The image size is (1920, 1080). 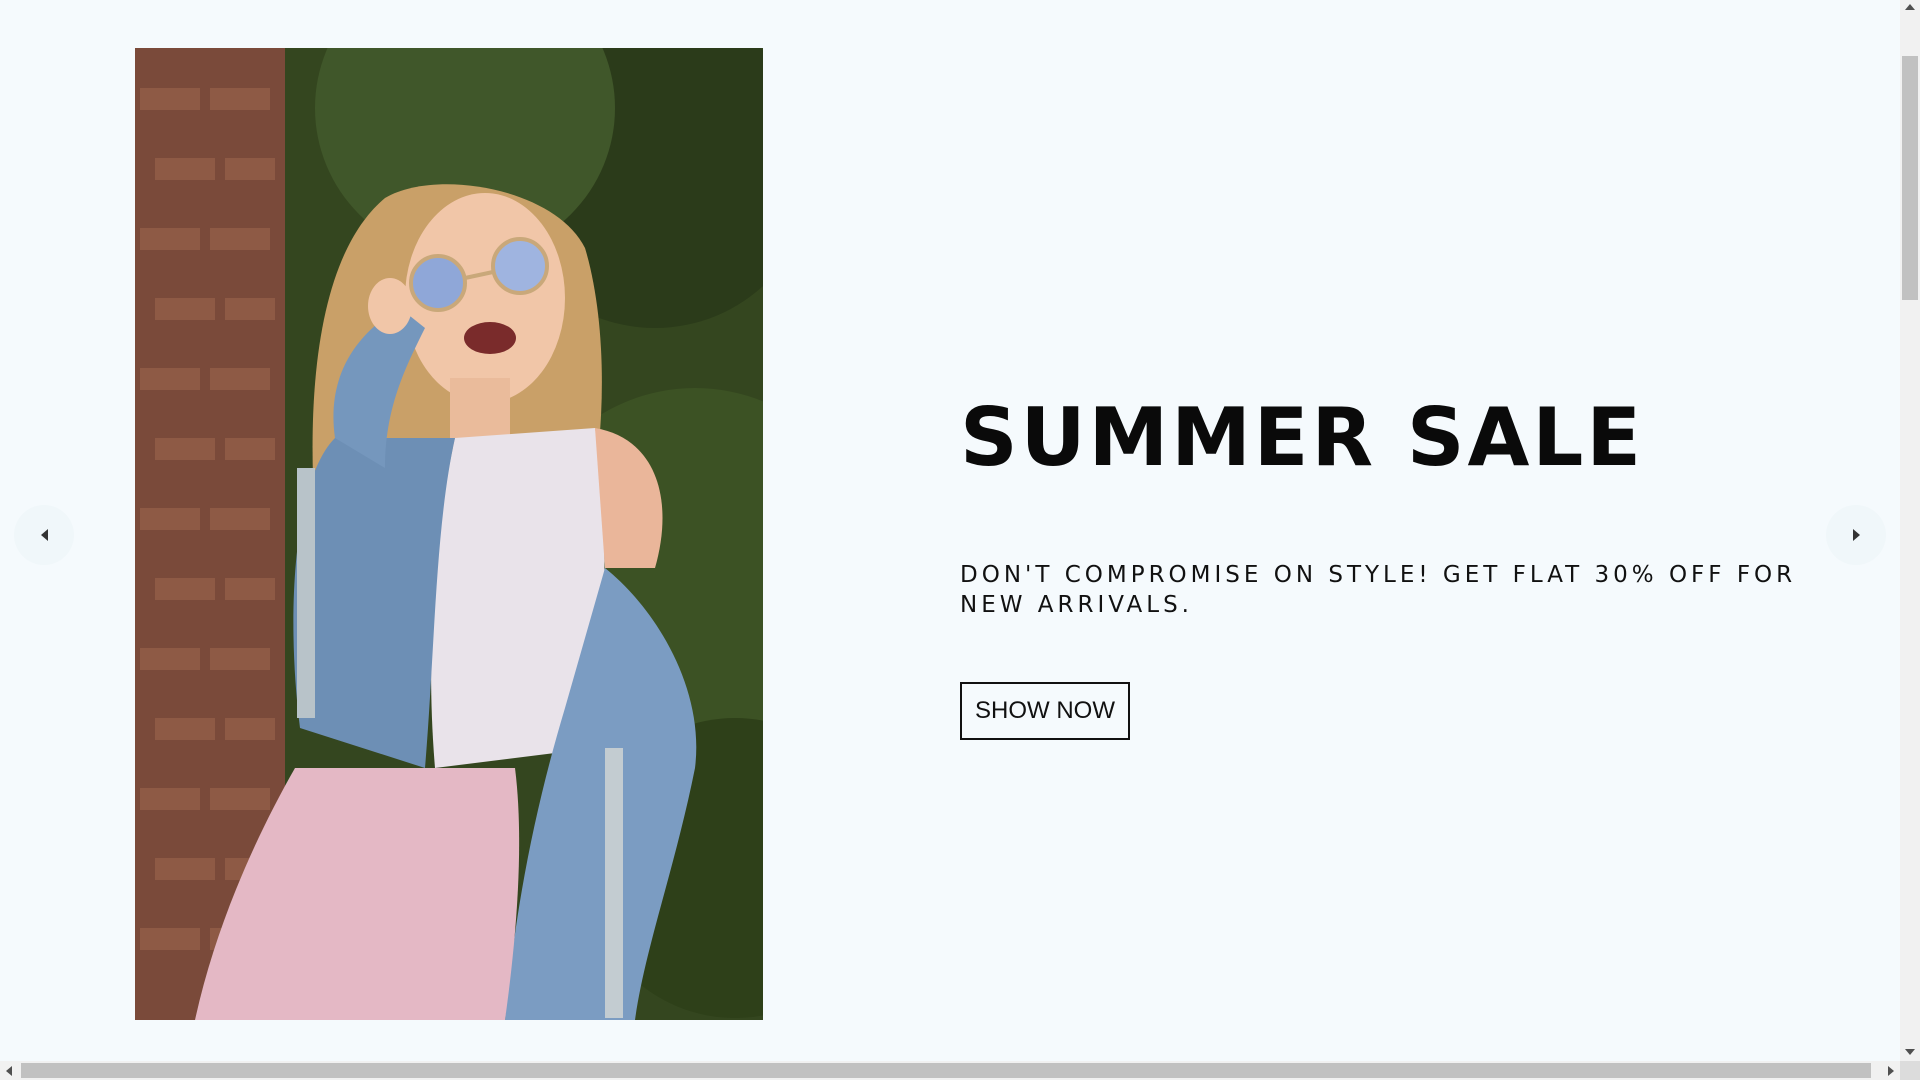 What do you see at coordinates (1910, 7) in the screenshot?
I see `scroll-up-icon` at bounding box center [1910, 7].